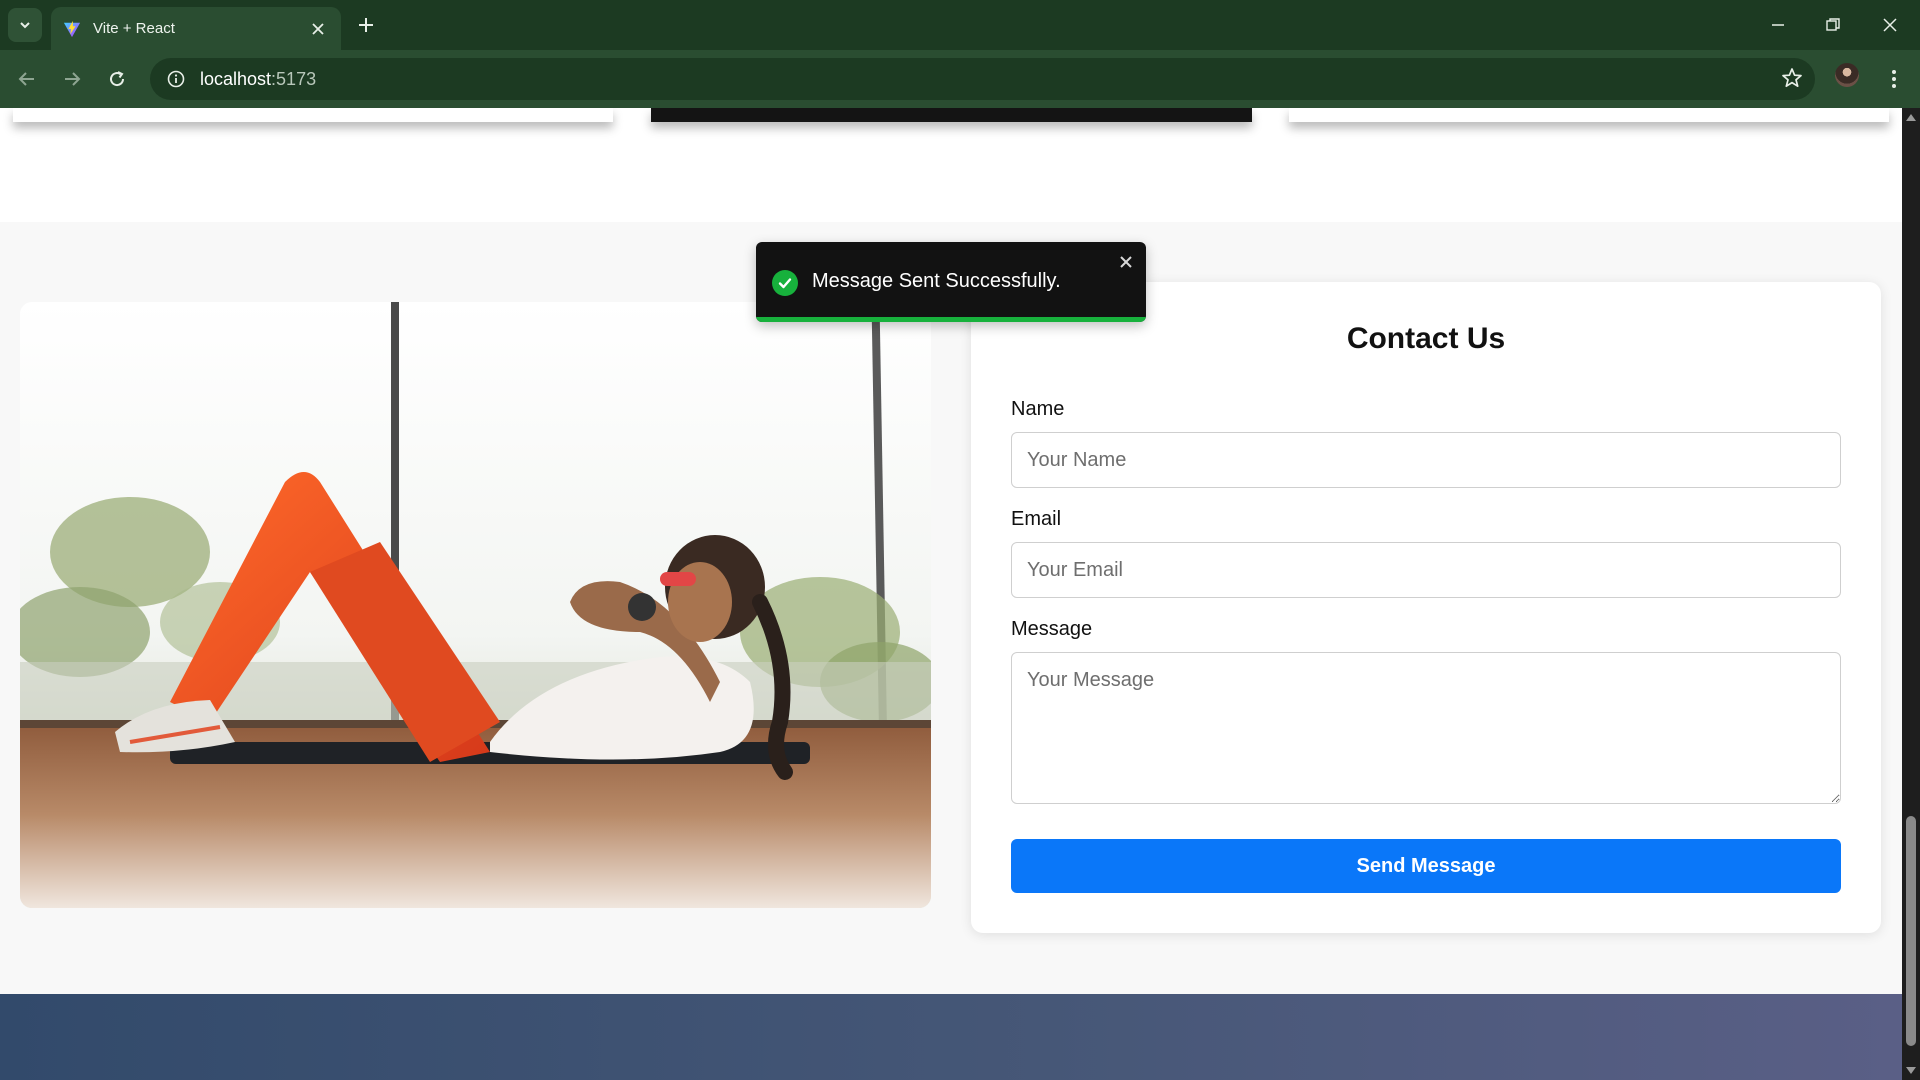 The height and width of the screenshot is (1080, 1920). Describe the element at coordinates (951, 319) in the screenshot. I see `toast-progress-bar` at that location.